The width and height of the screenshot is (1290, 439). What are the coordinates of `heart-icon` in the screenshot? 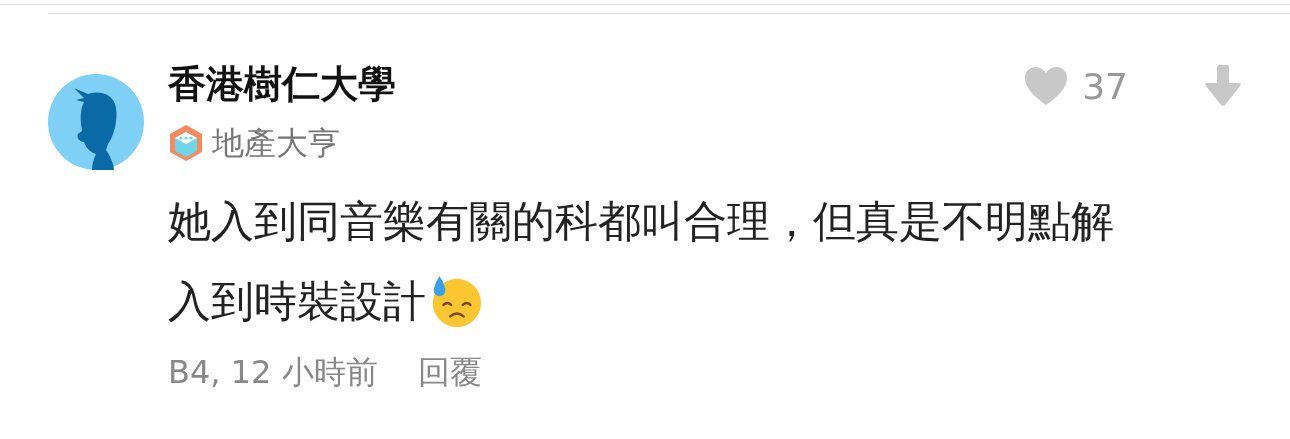 It's located at (1046, 86).